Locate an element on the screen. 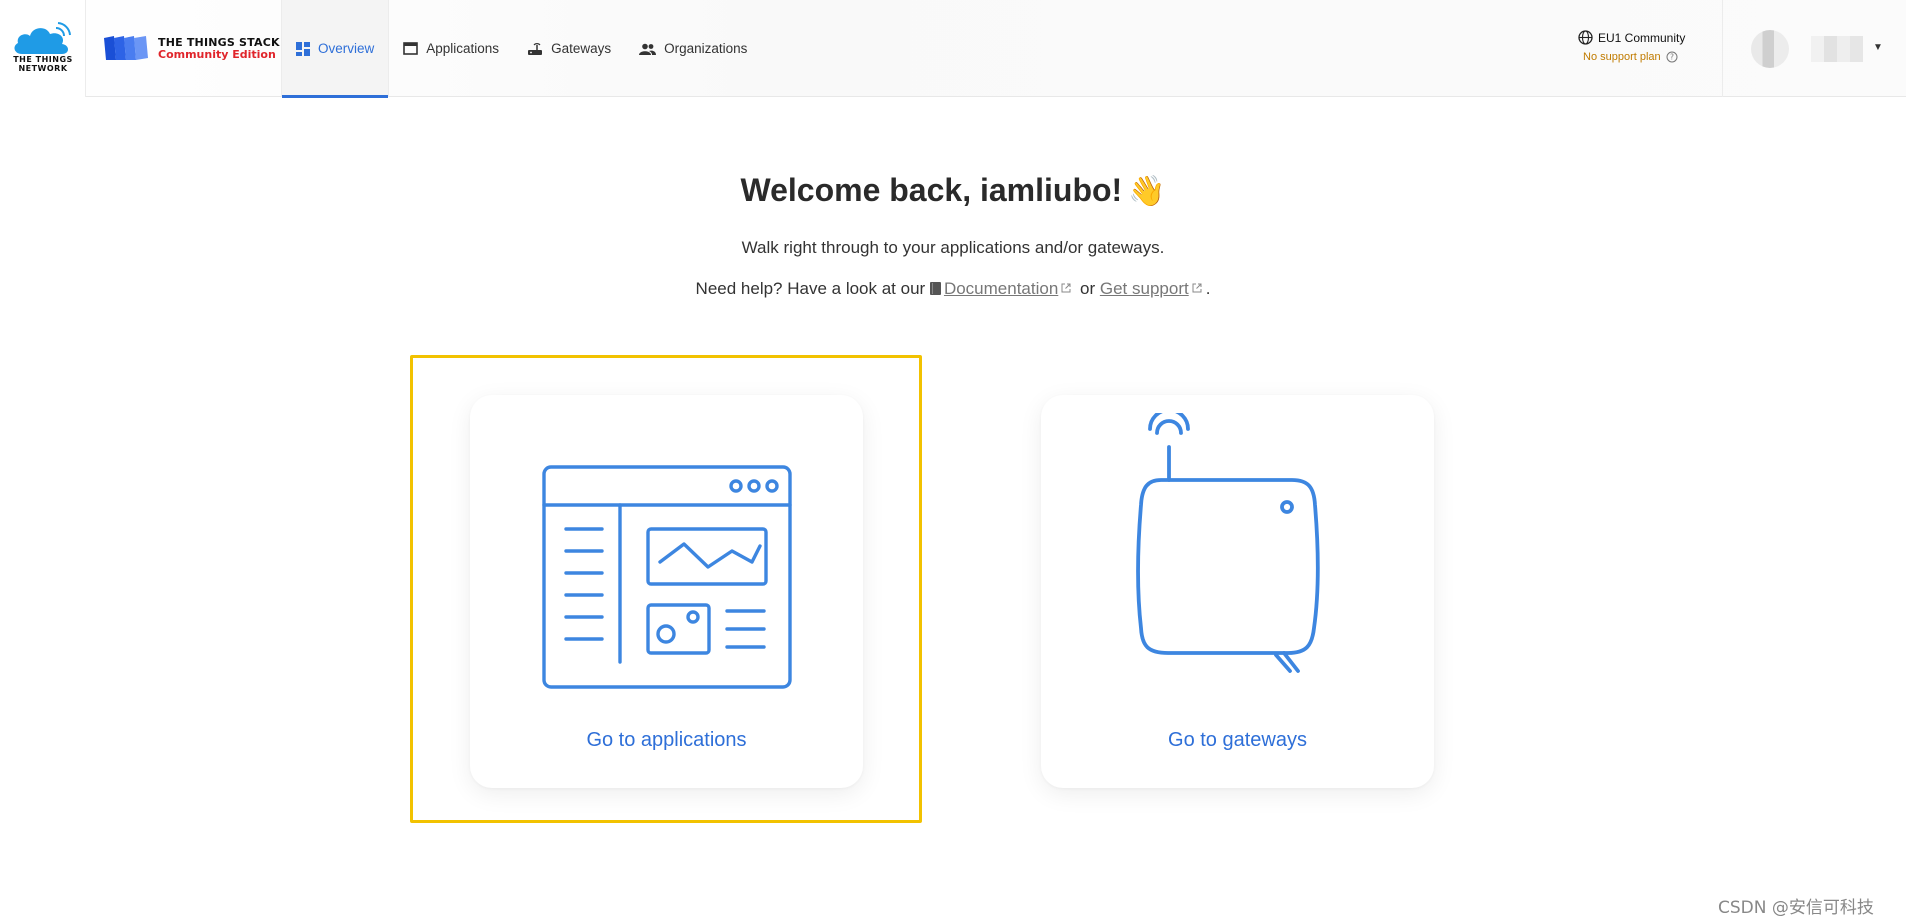 The width and height of the screenshot is (1906, 924). help-suffix: . is located at coordinates (1208, 288).